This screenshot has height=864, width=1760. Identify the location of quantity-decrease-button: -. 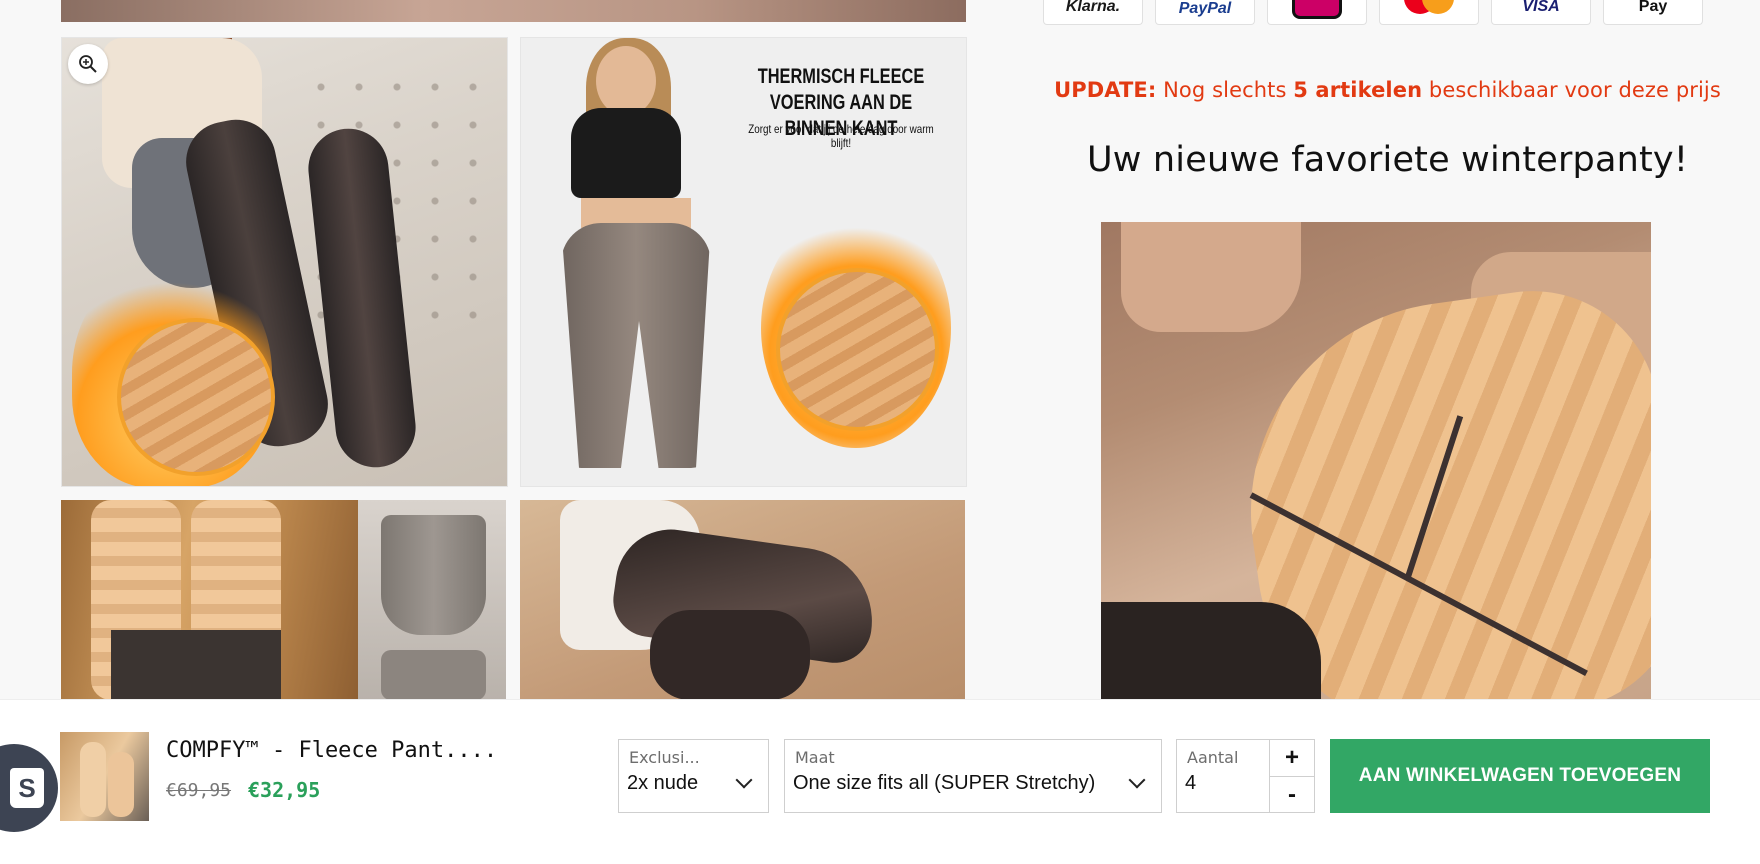
(1292, 794).